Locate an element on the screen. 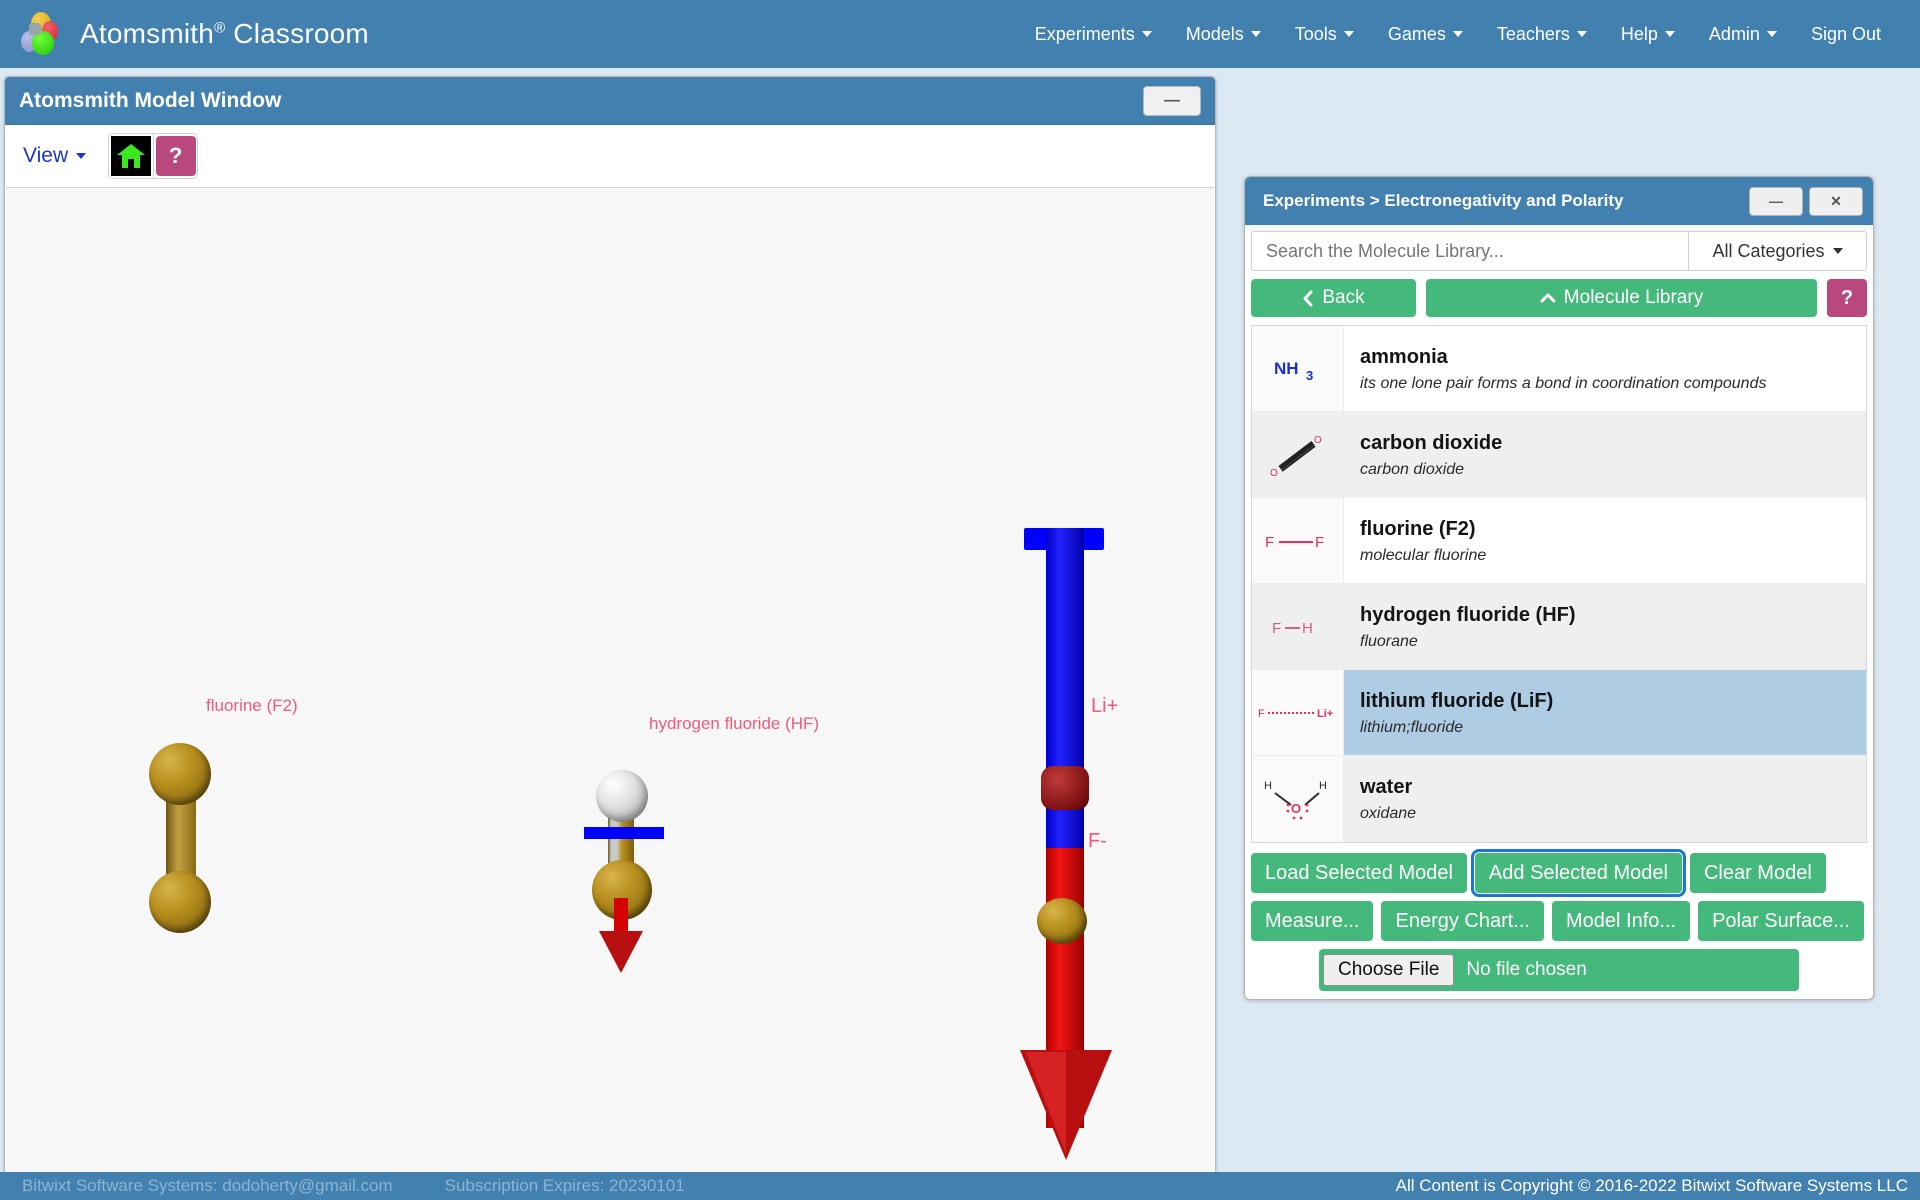 This screenshot has width=1920, height=1200. nav-item-models: Models is located at coordinates (1223, 34).